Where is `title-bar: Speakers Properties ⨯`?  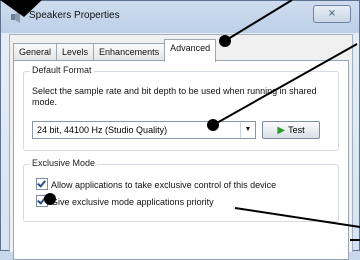 title-bar: Speakers Properties ⨯ is located at coordinates (180, 17).